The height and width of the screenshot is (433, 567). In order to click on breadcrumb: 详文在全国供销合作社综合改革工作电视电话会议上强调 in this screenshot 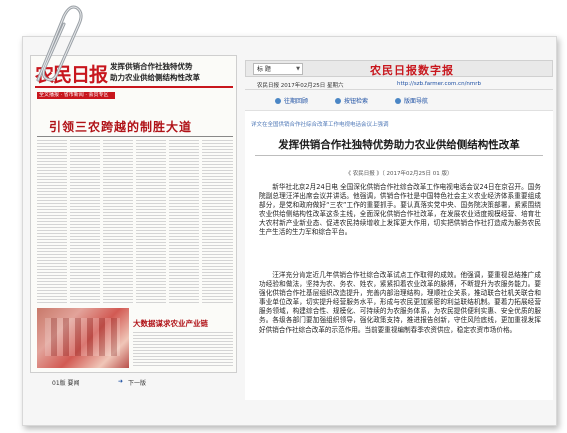, I will do `click(320, 124)`.